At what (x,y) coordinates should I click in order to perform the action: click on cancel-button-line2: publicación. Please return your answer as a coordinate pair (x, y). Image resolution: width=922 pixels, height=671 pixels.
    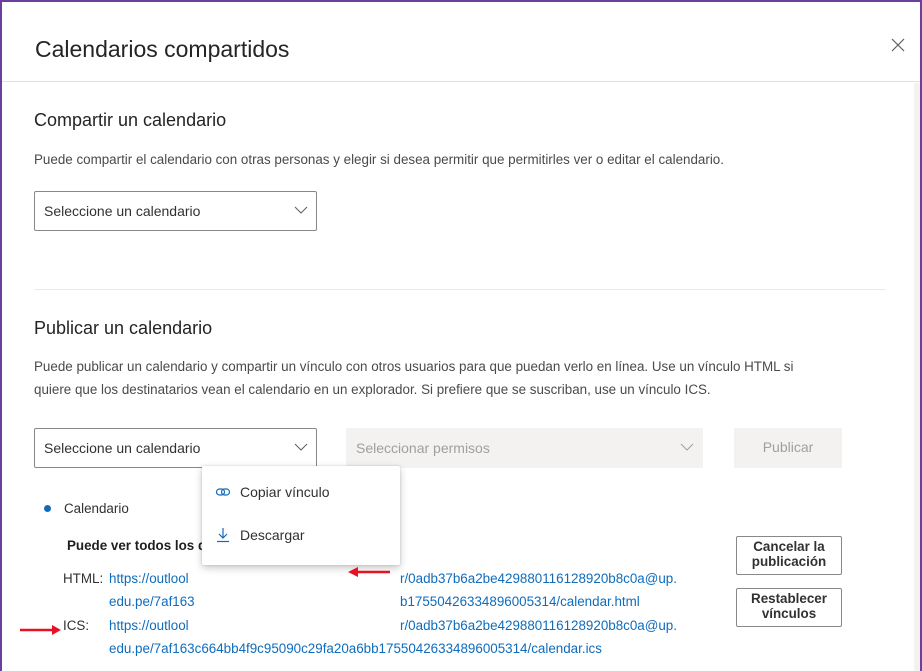
    Looking at the image, I should click on (789, 561).